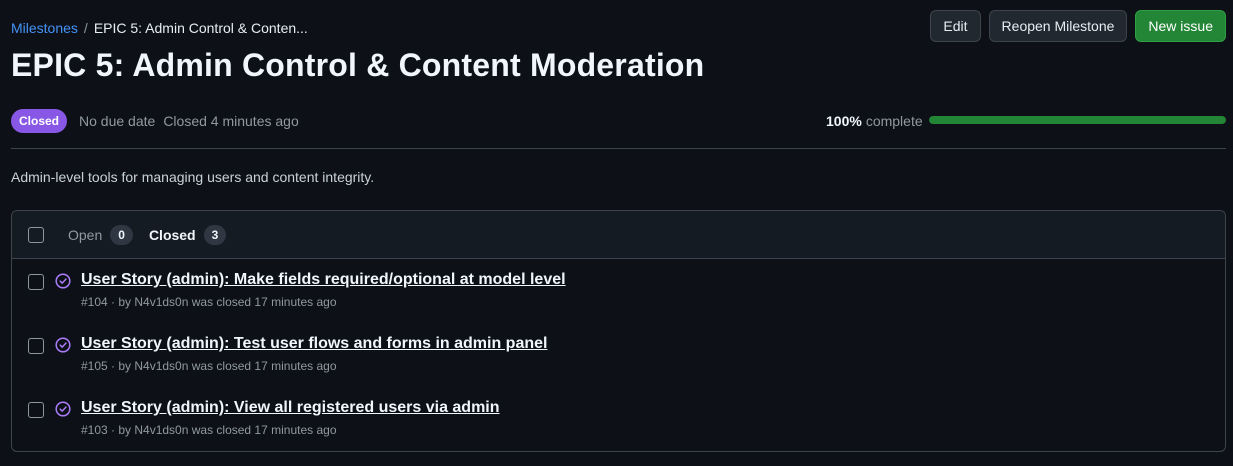 Image resolution: width=1233 pixels, height=466 pixels. Describe the element at coordinates (44, 28) in the screenshot. I see `breadcrumb-milestones-link: Milestones` at that location.